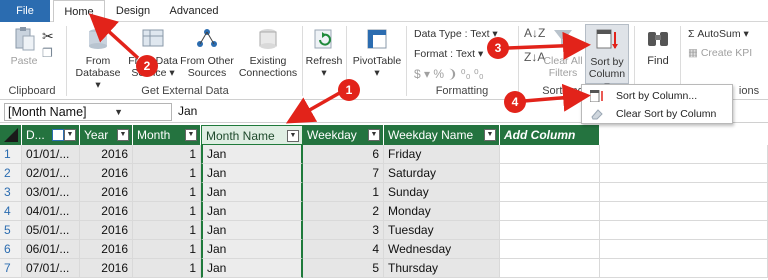  What do you see at coordinates (515, 102) in the screenshot?
I see `callout-4: 4` at bounding box center [515, 102].